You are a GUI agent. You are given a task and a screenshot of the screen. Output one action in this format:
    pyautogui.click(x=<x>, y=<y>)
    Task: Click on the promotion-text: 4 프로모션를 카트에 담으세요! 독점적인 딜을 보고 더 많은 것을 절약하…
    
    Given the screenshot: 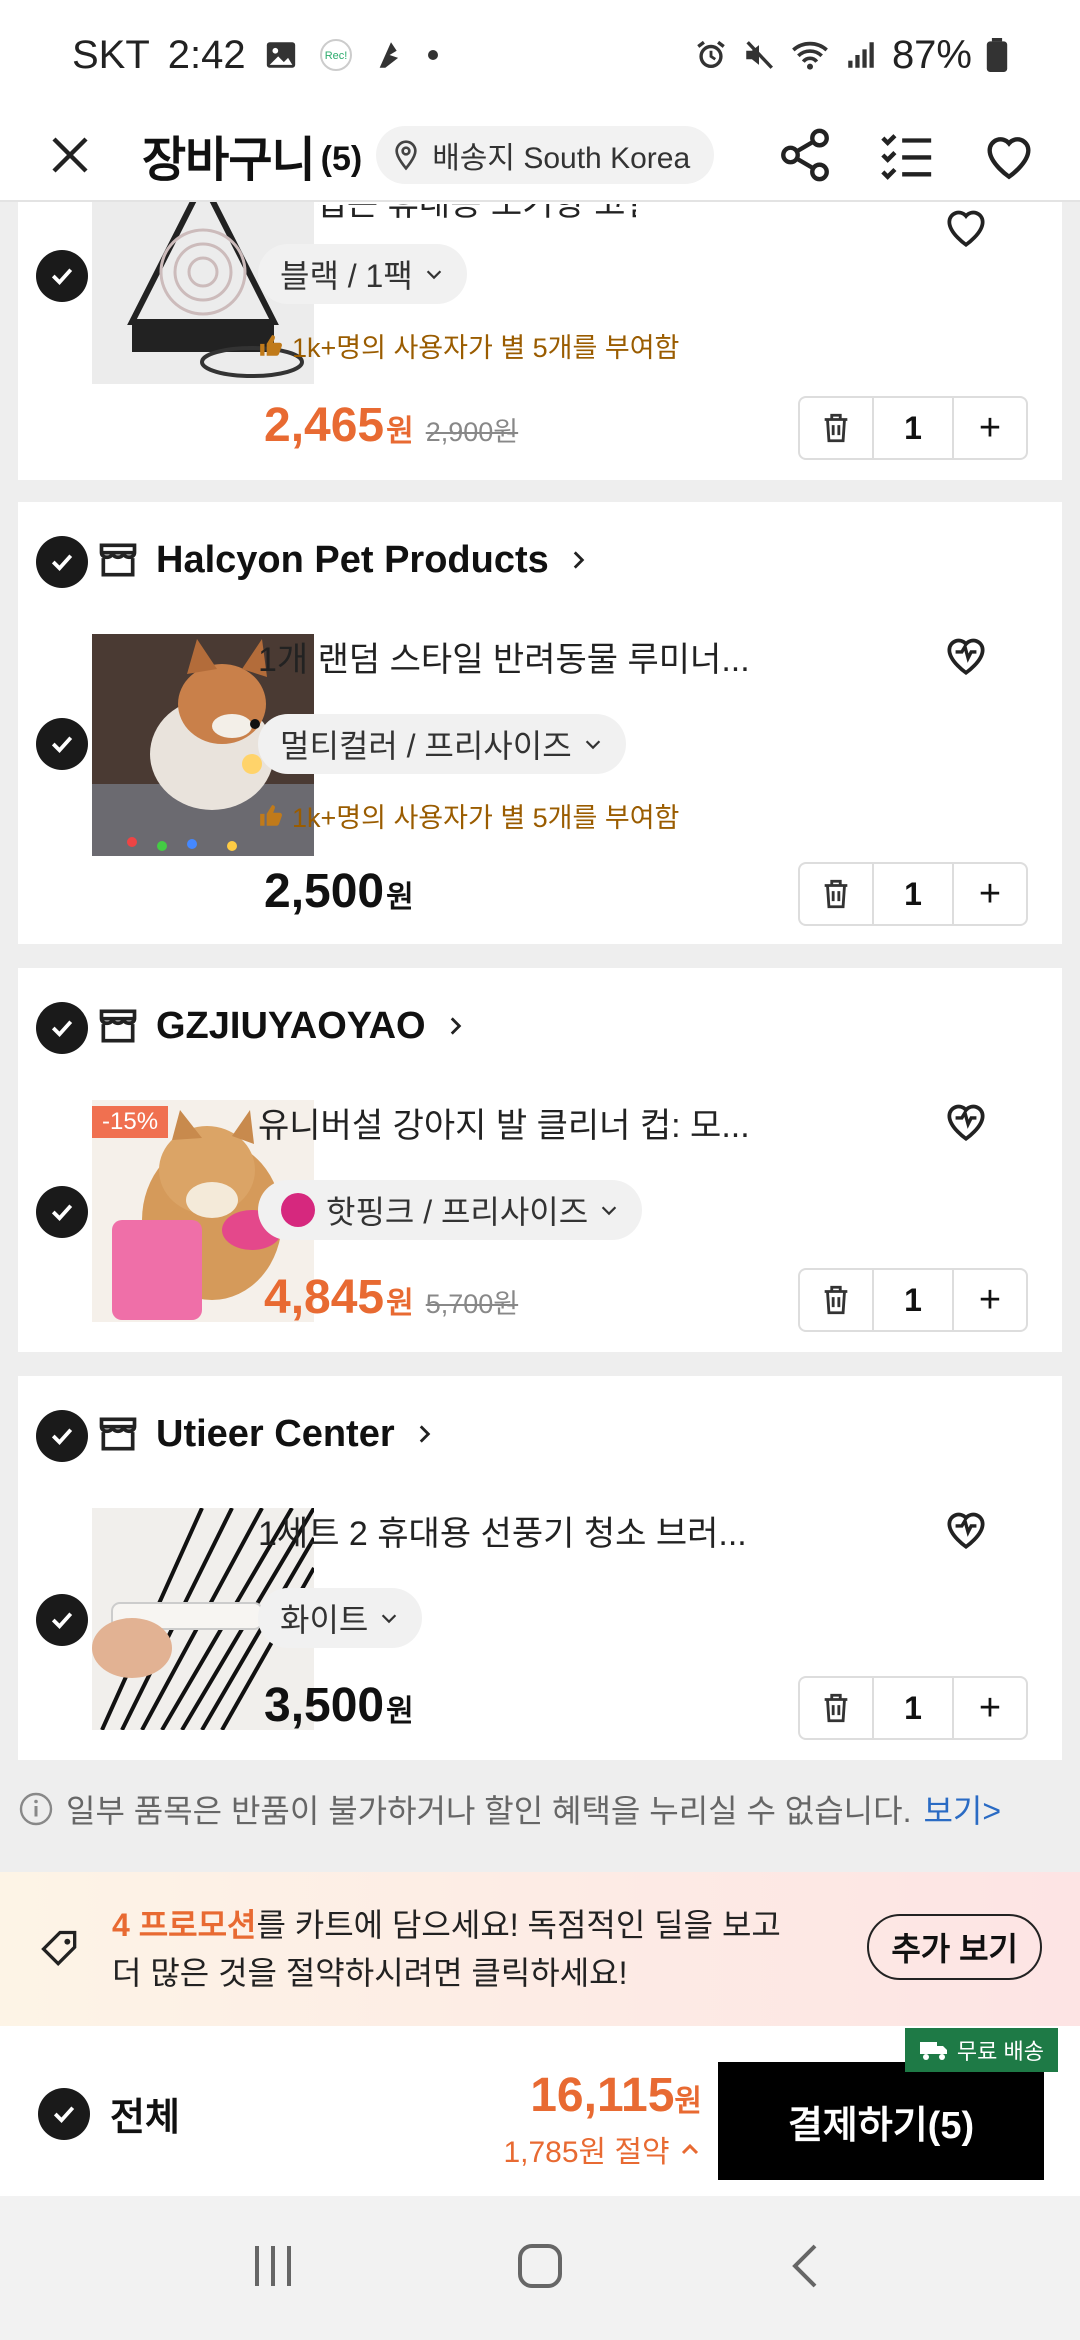 What is the action you would take?
    pyautogui.click(x=446, y=1949)
    